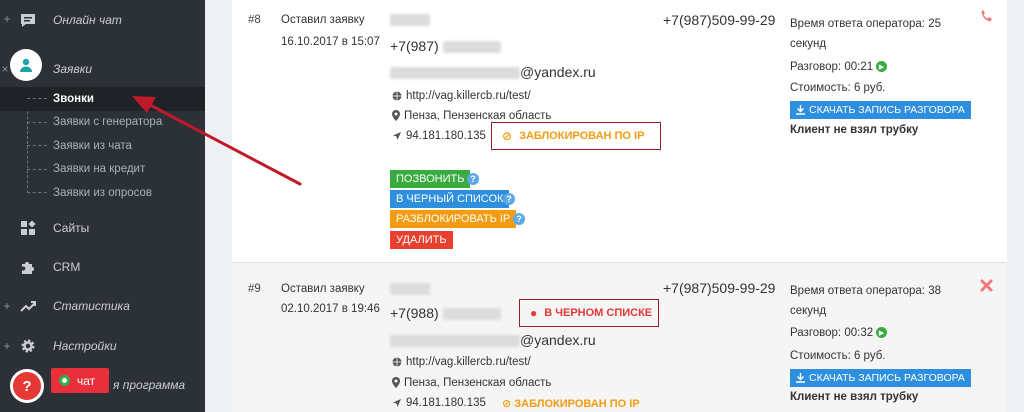 Image resolution: width=1024 pixels, height=412 pixels. Describe the element at coordinates (91, 305) in the screenshot. I see `sidebar-item-label: Статистика` at that location.